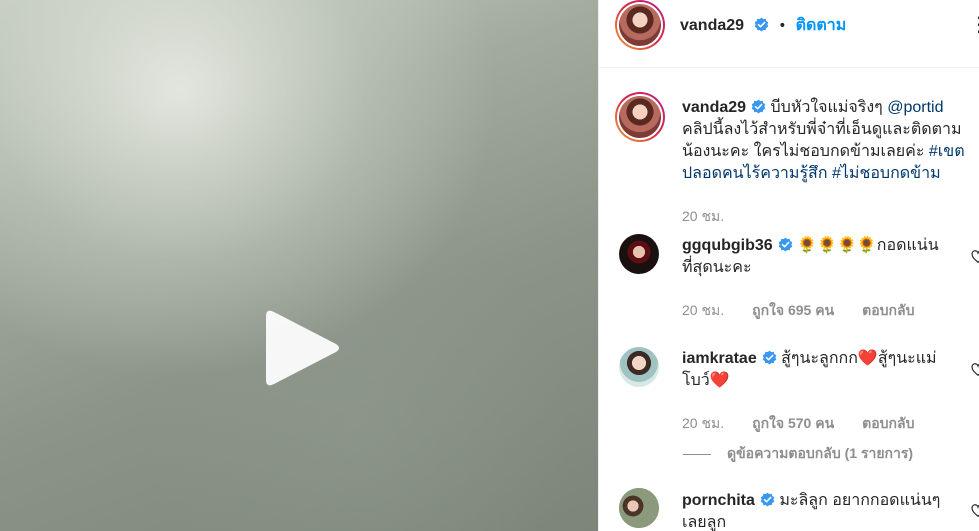 Image resolution: width=979 pixels, height=531 pixels. Describe the element at coordinates (727, 245) in the screenshot. I see `comment-username: ggqubgib36` at that location.